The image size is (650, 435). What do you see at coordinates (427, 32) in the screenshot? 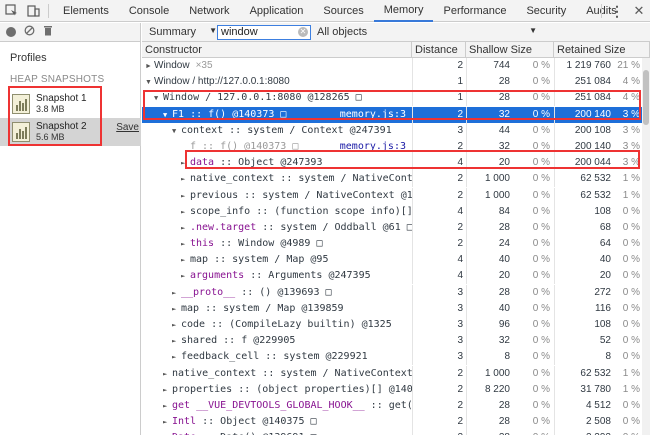
I see `scope-select: All objects ▼` at bounding box center [427, 32].